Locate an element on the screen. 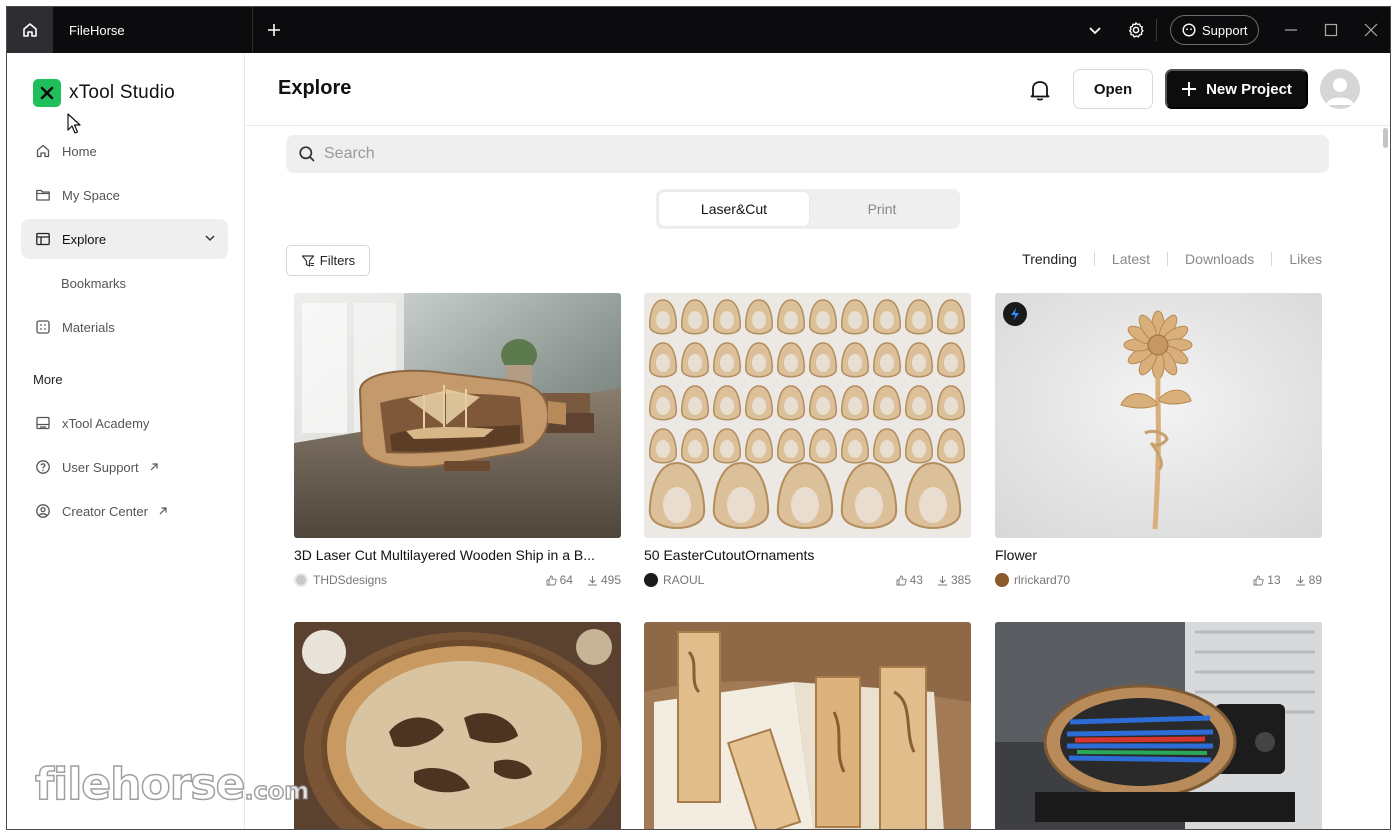 This screenshot has height=835, width=1396. project-meta: RAOUL 43 385 is located at coordinates (807, 581).